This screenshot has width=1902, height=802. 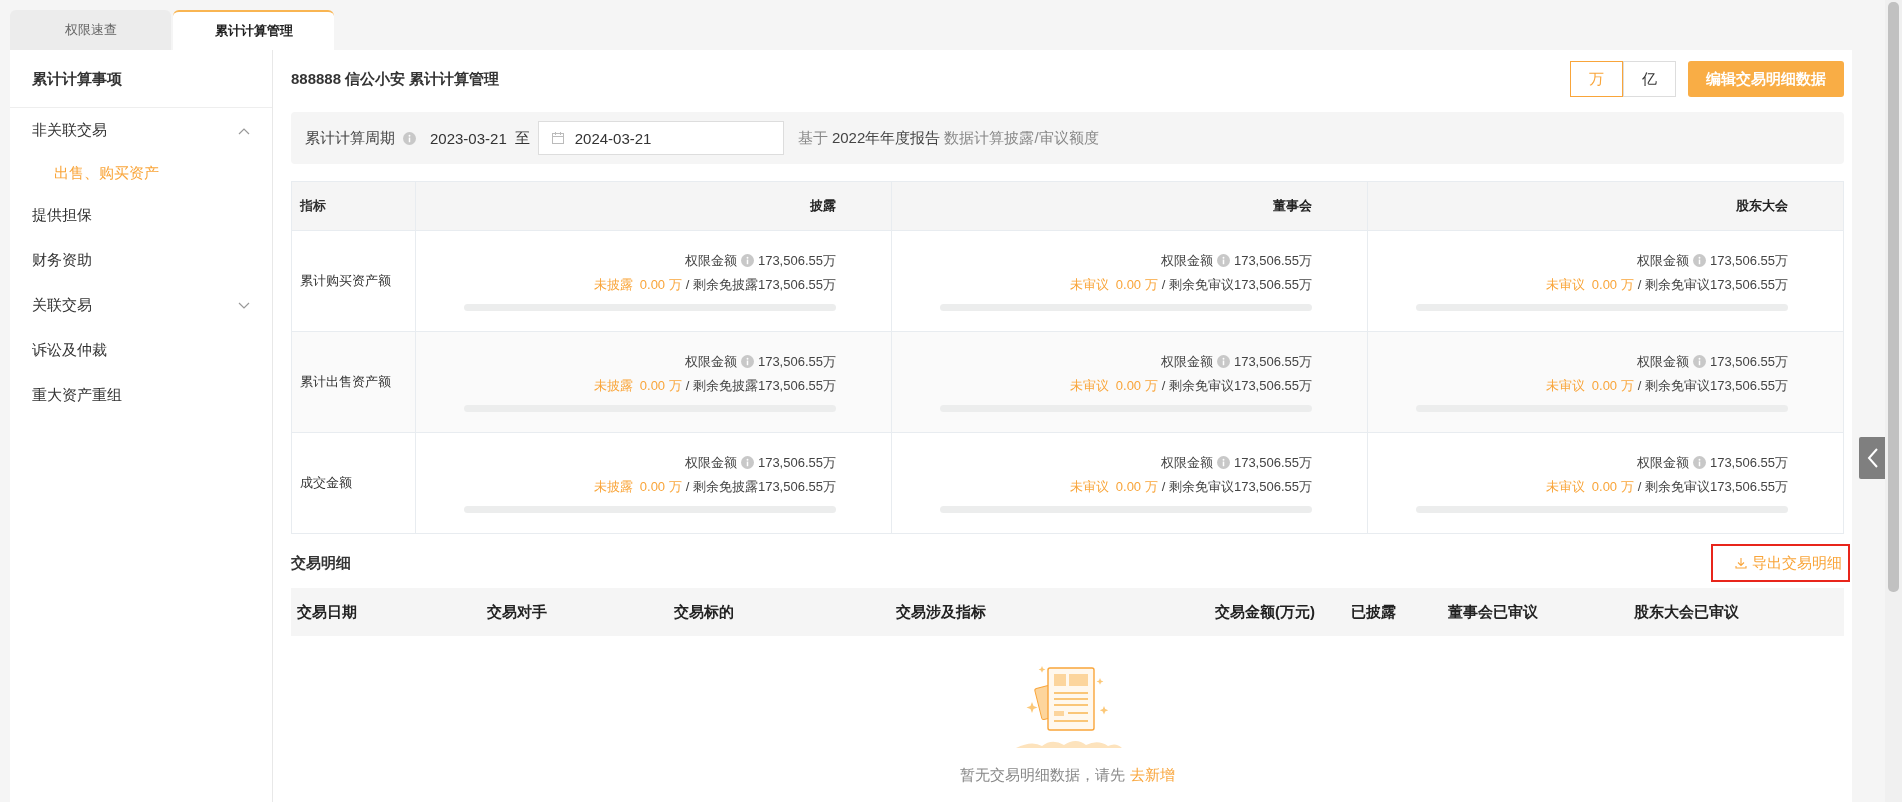 I want to click on sidebar-item: 关联交易, so click(x=141, y=305).